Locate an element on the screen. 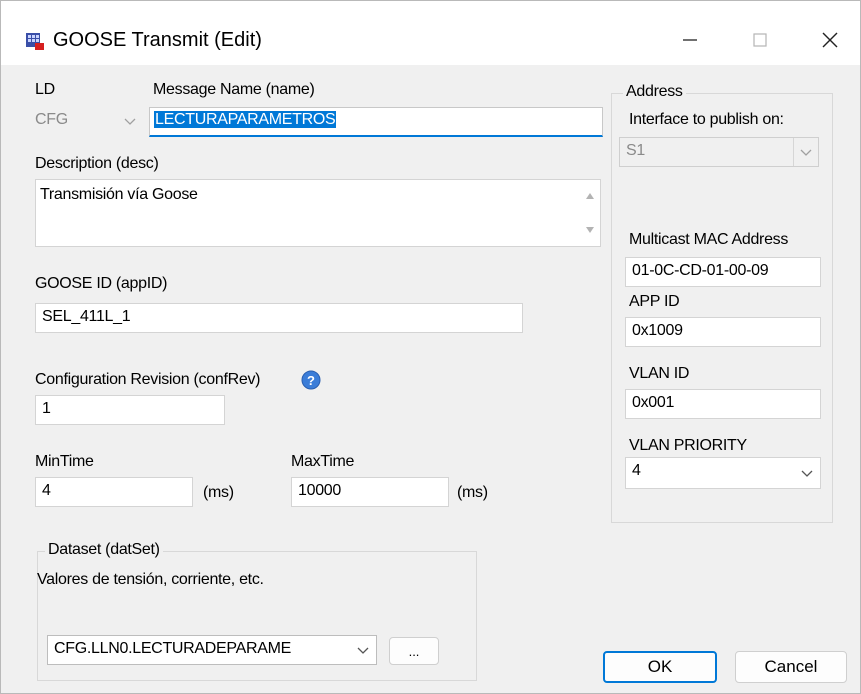 The width and height of the screenshot is (861, 694). app-icon is located at coordinates (35, 41).